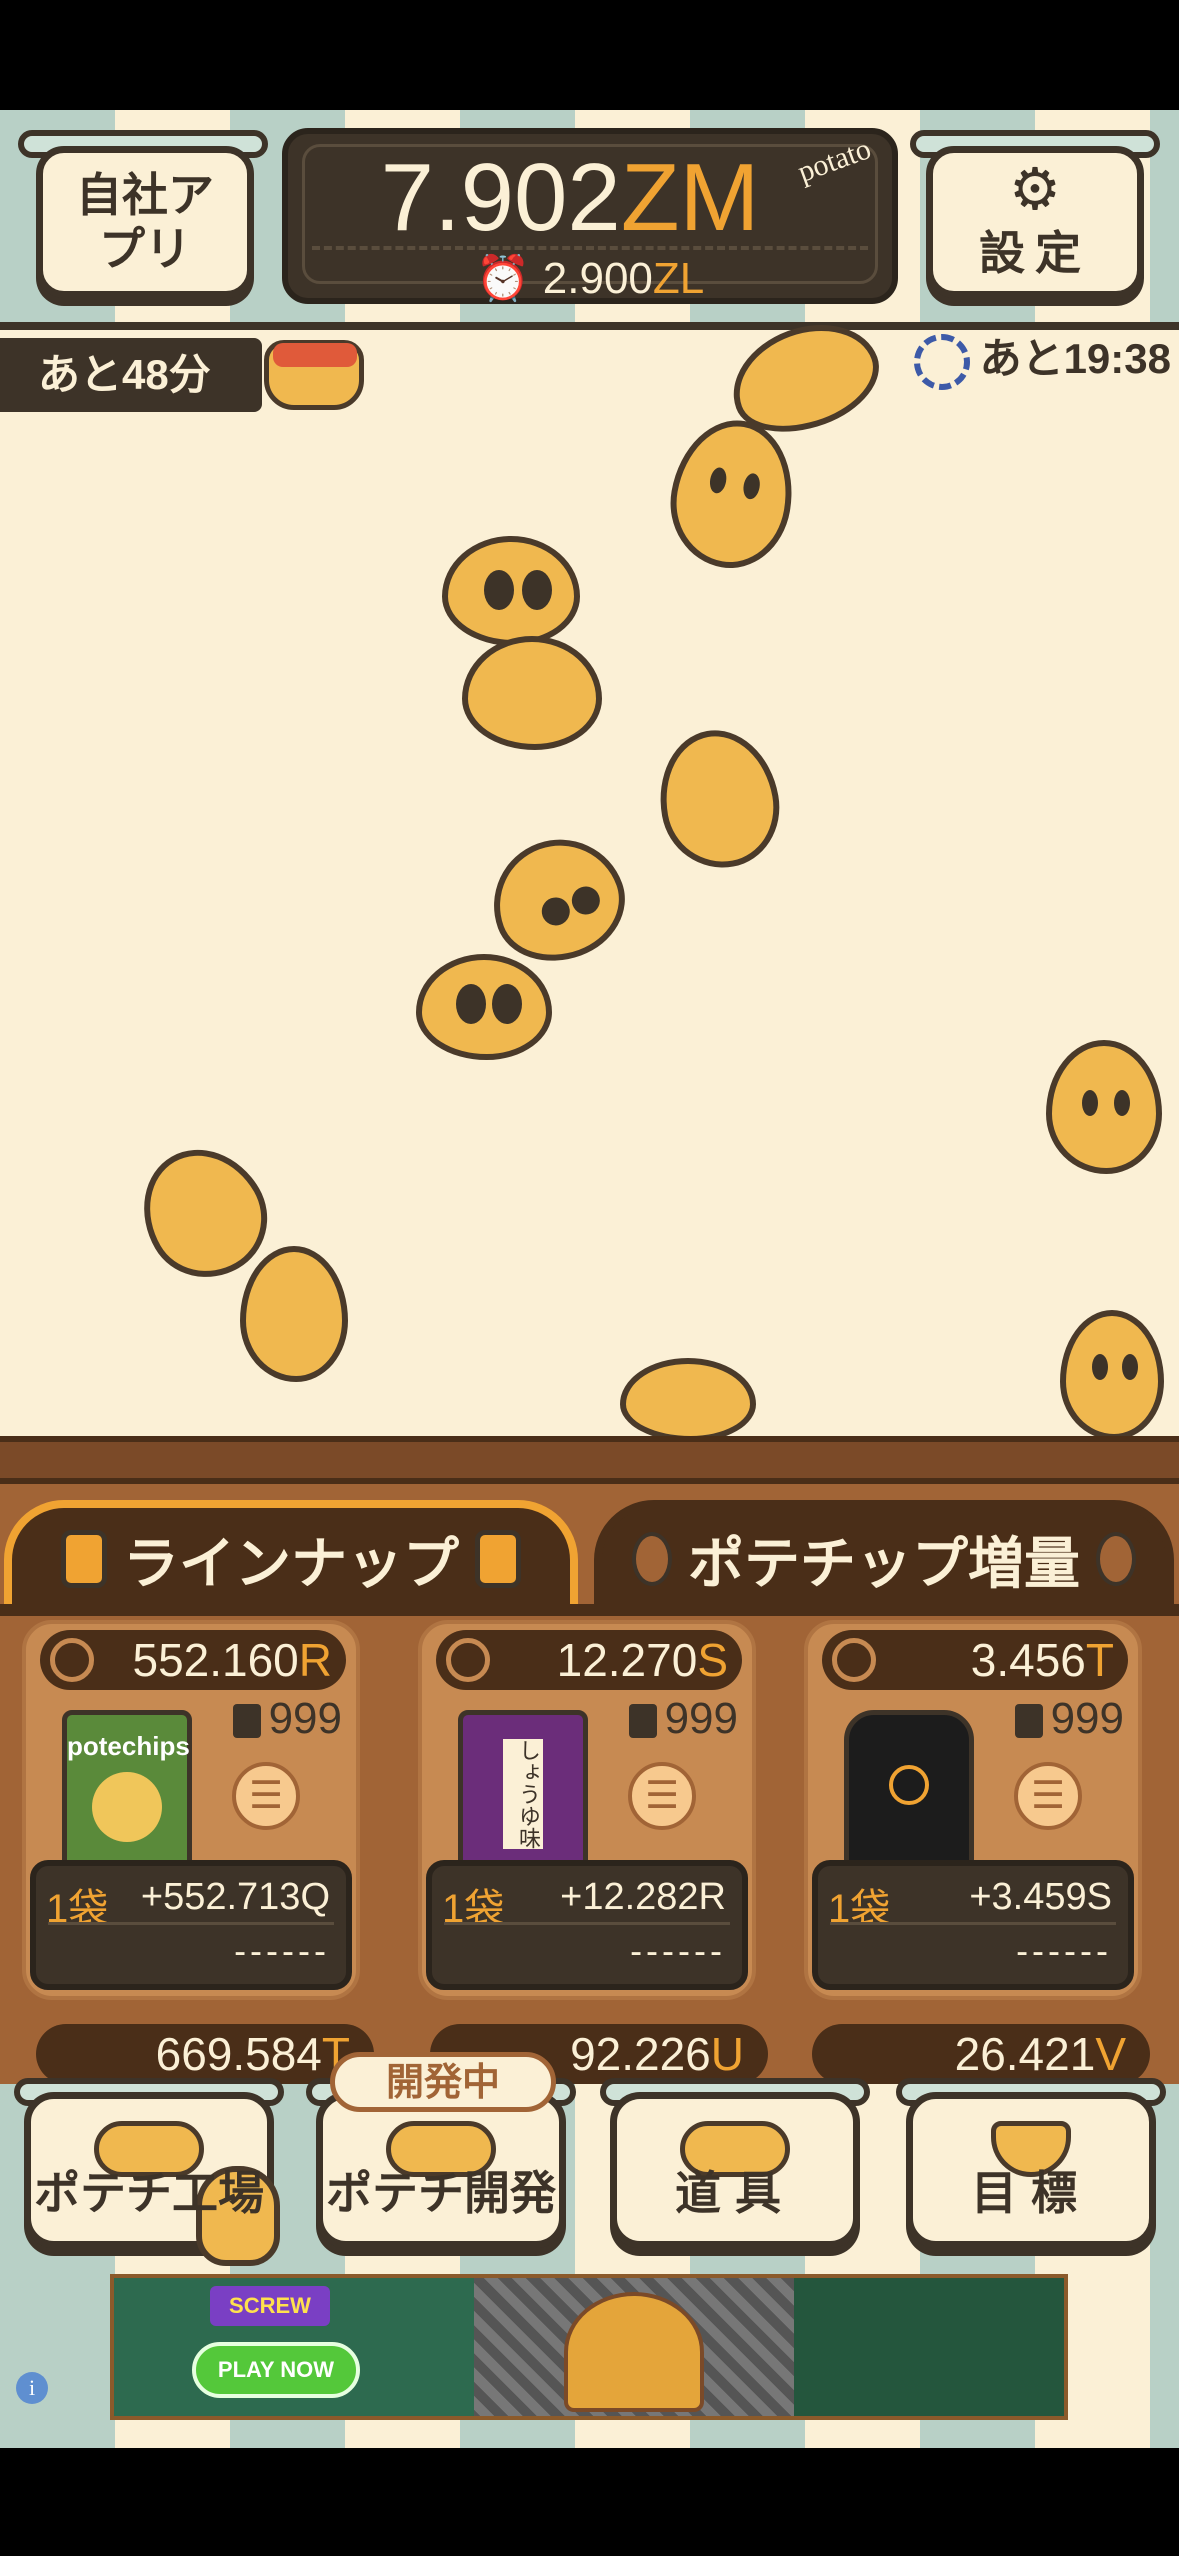 The width and height of the screenshot is (1179, 2556). What do you see at coordinates (124, 374) in the screenshot?
I see `event-timer-left-text: あと48分` at bounding box center [124, 374].